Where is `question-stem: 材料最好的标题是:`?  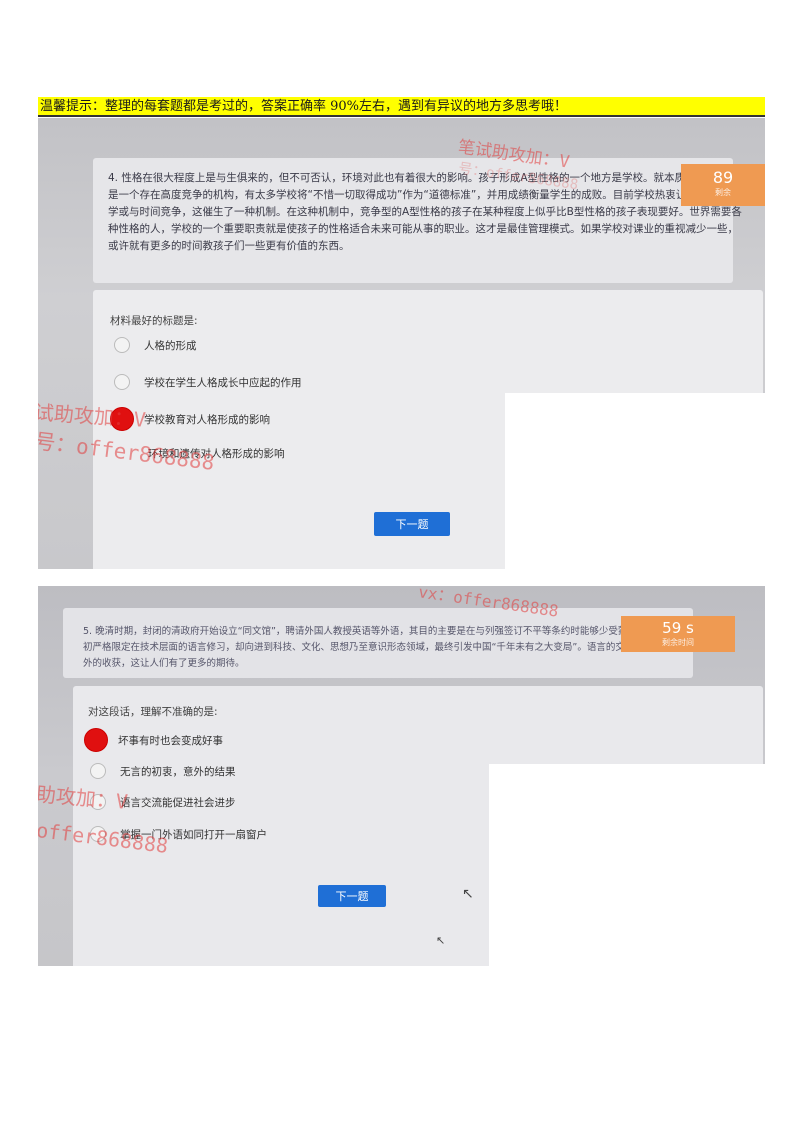
question-stem: 材料最好的标题是: is located at coordinates (154, 321).